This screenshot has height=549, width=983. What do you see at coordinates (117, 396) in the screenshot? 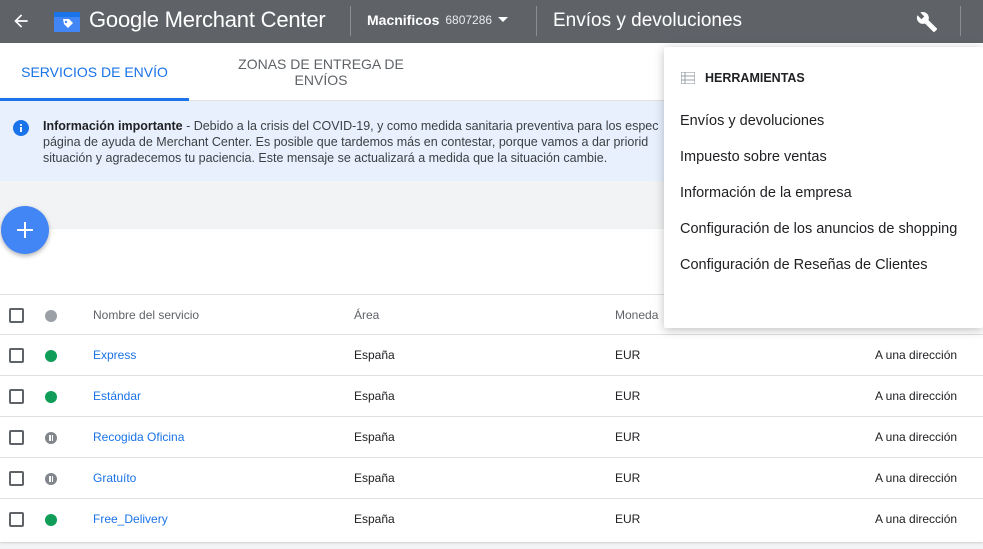
I see `service-name-link: Estándar` at bounding box center [117, 396].